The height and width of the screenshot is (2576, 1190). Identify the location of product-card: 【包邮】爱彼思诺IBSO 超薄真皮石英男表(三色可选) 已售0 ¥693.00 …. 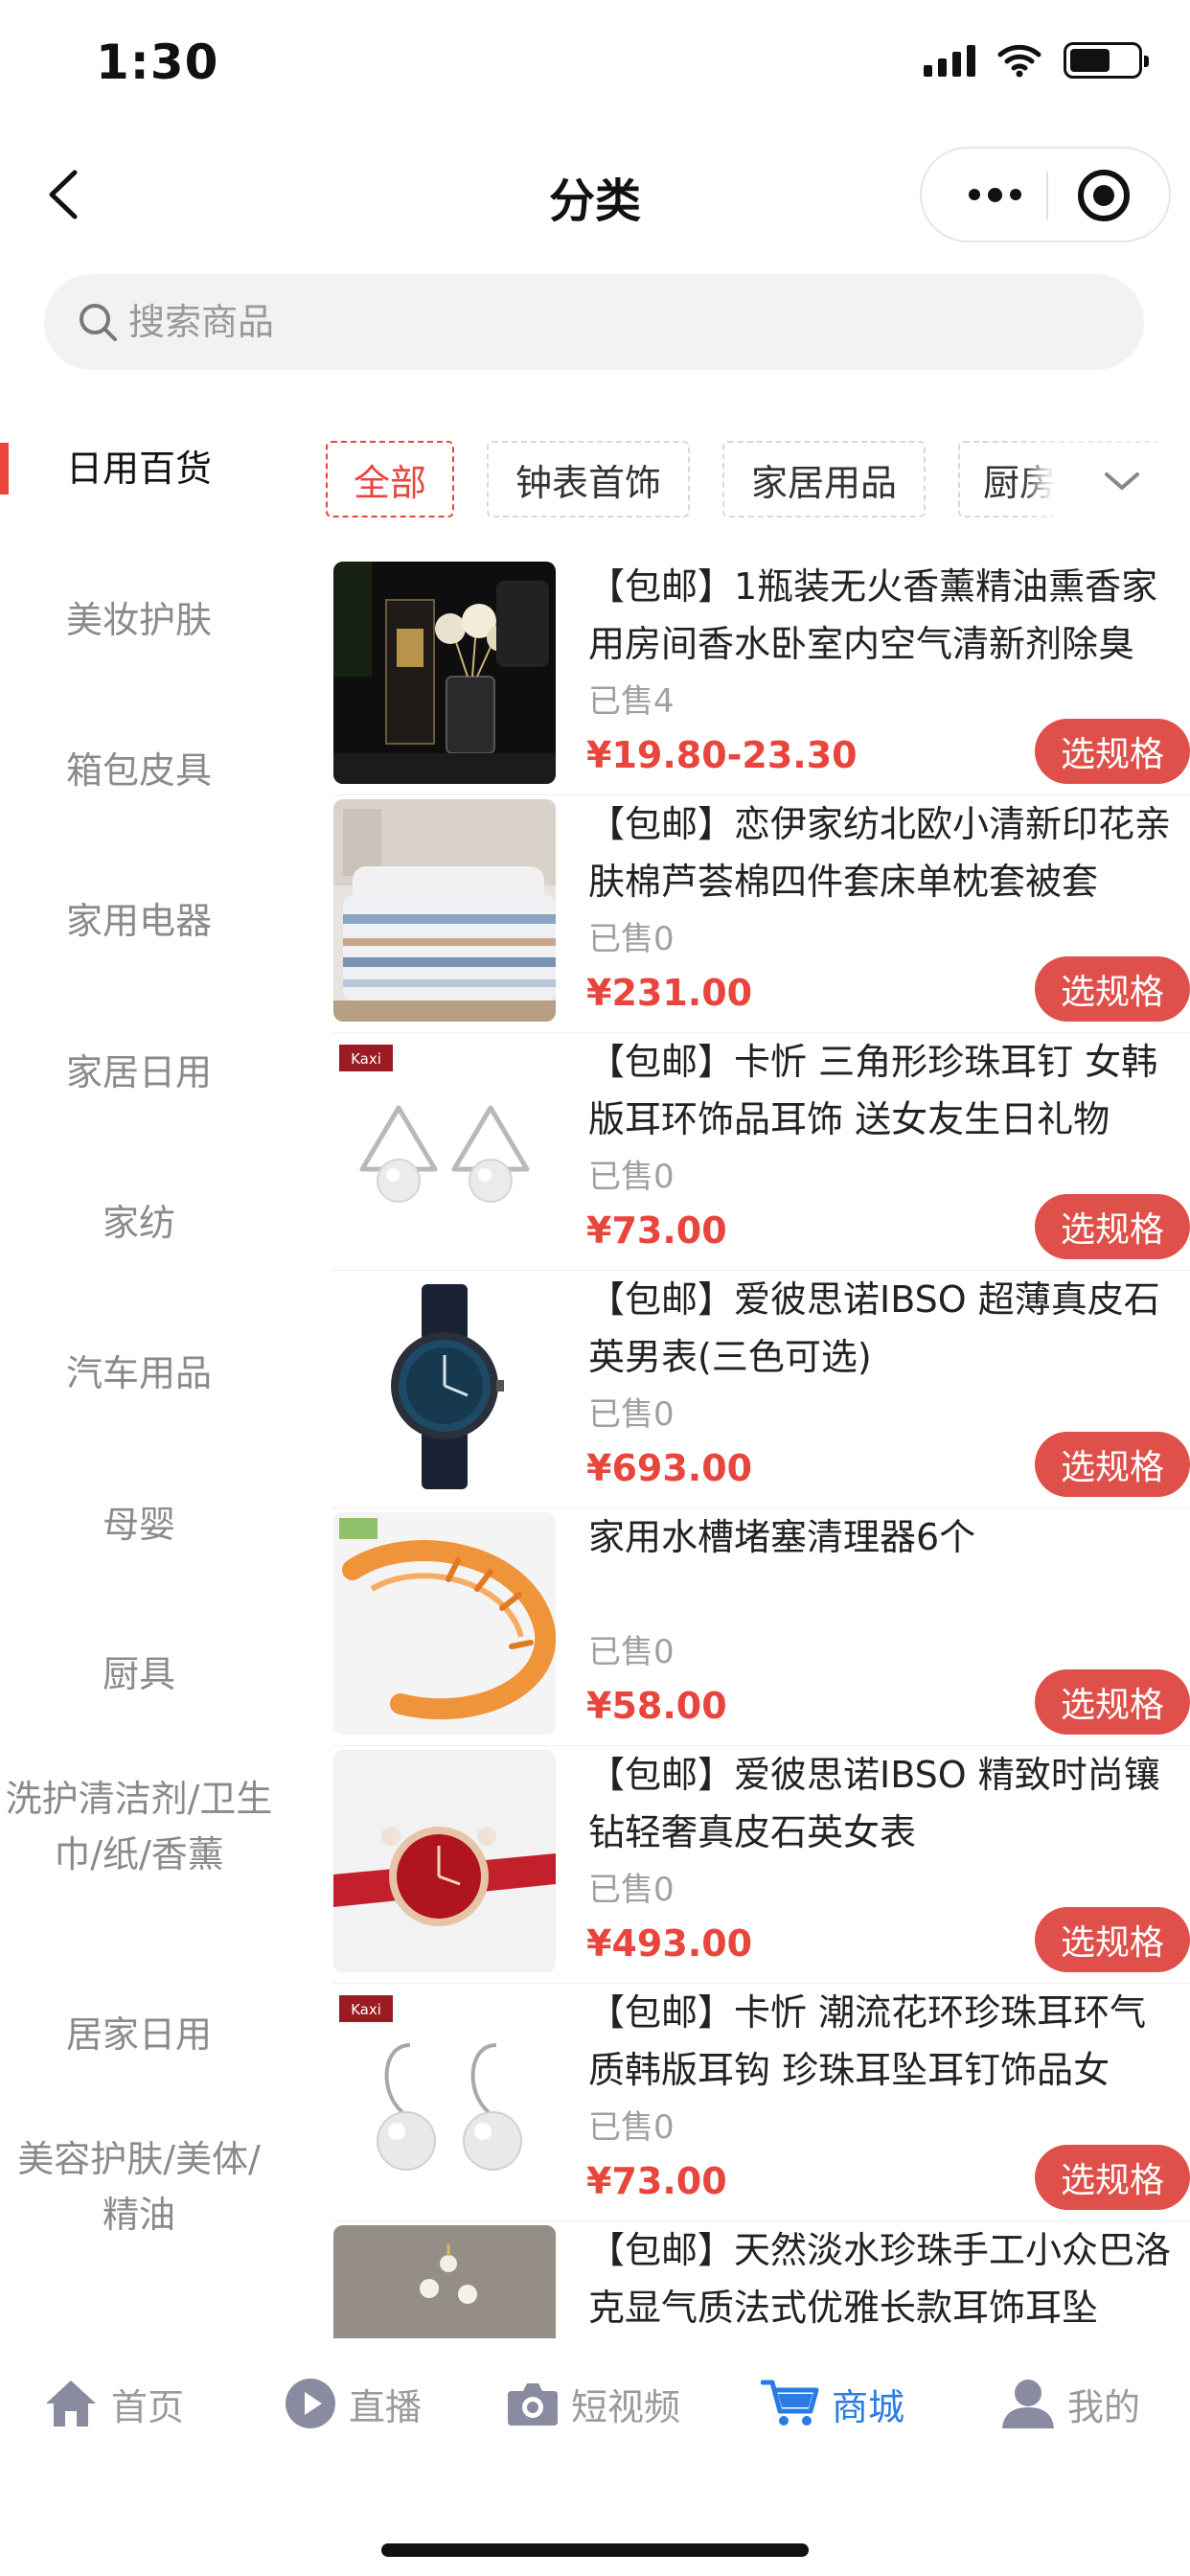
(761, 1389).